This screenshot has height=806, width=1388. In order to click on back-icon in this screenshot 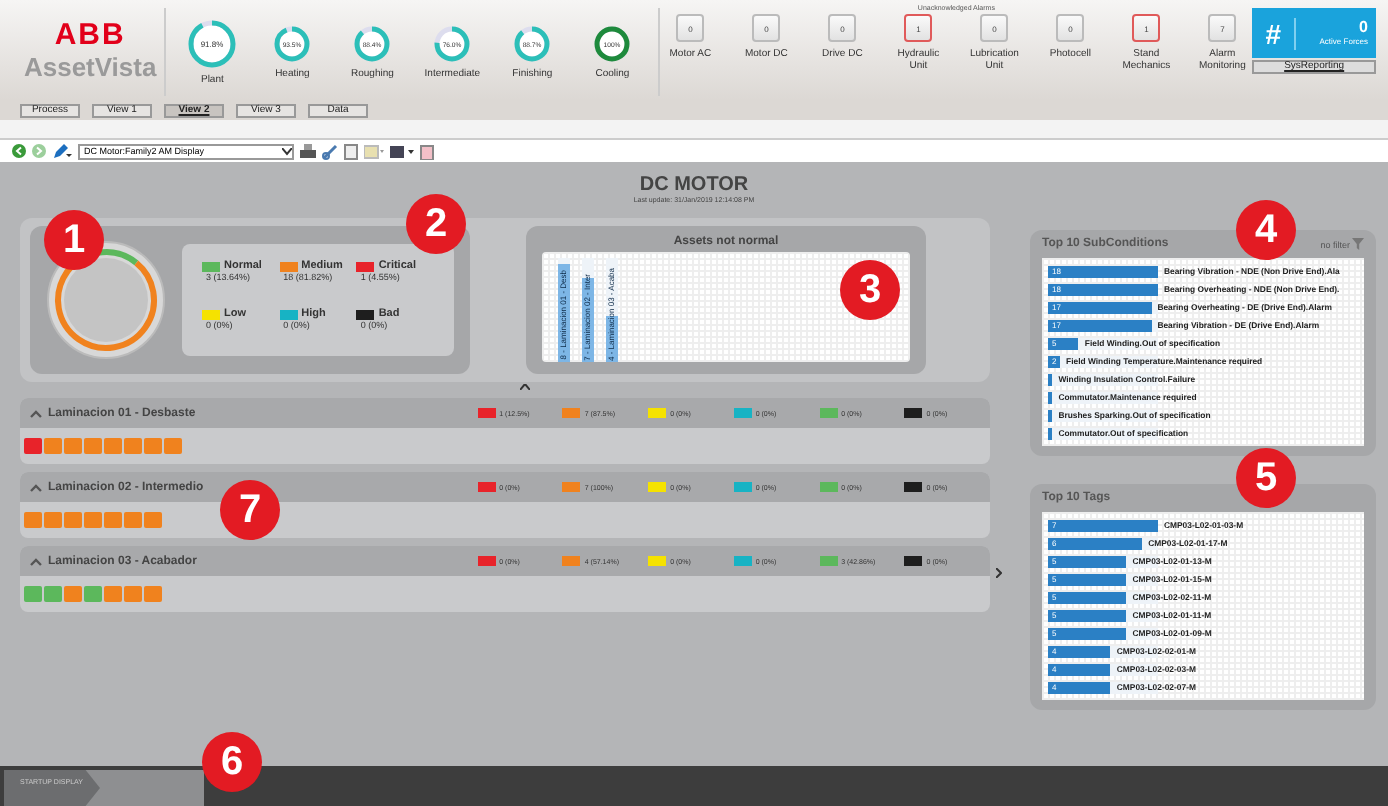, I will do `click(19, 151)`.